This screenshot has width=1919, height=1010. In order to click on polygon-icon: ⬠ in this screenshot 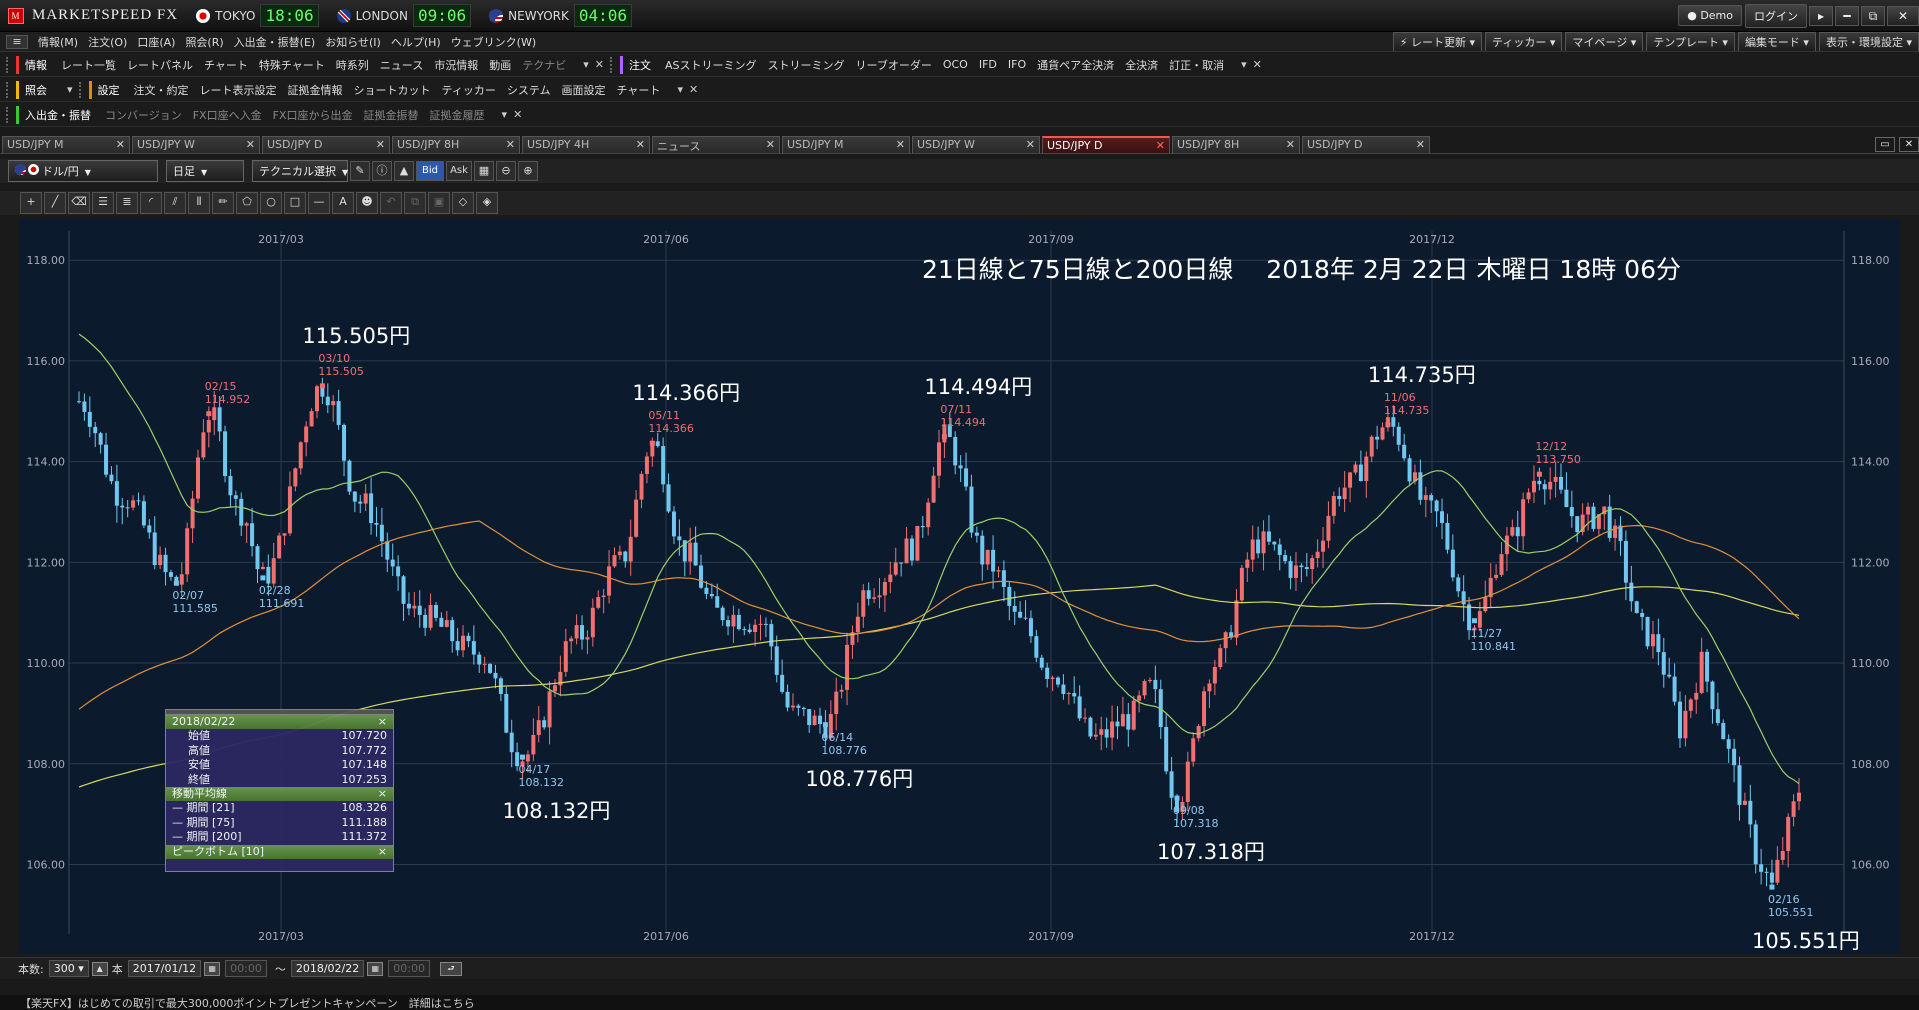, I will do `click(247, 203)`.